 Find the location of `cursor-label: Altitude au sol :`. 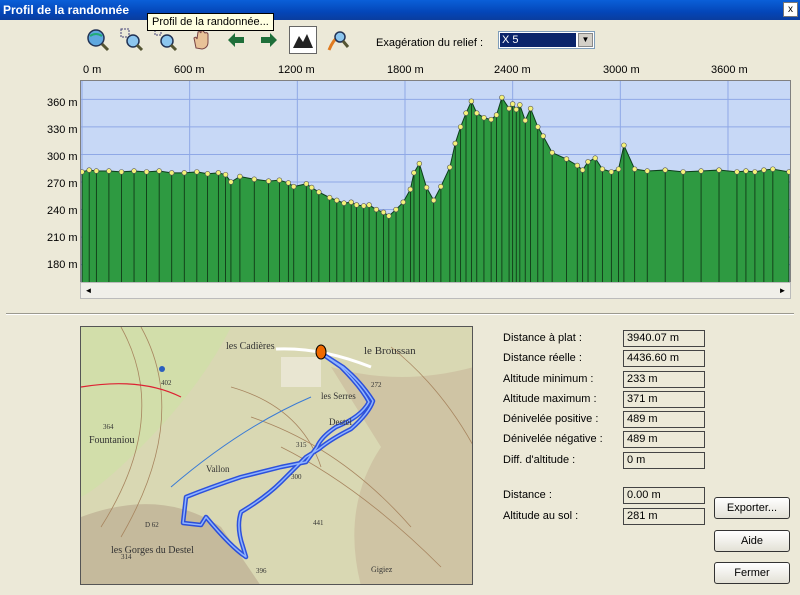

cursor-label: Altitude au sol : is located at coordinates (541, 516).